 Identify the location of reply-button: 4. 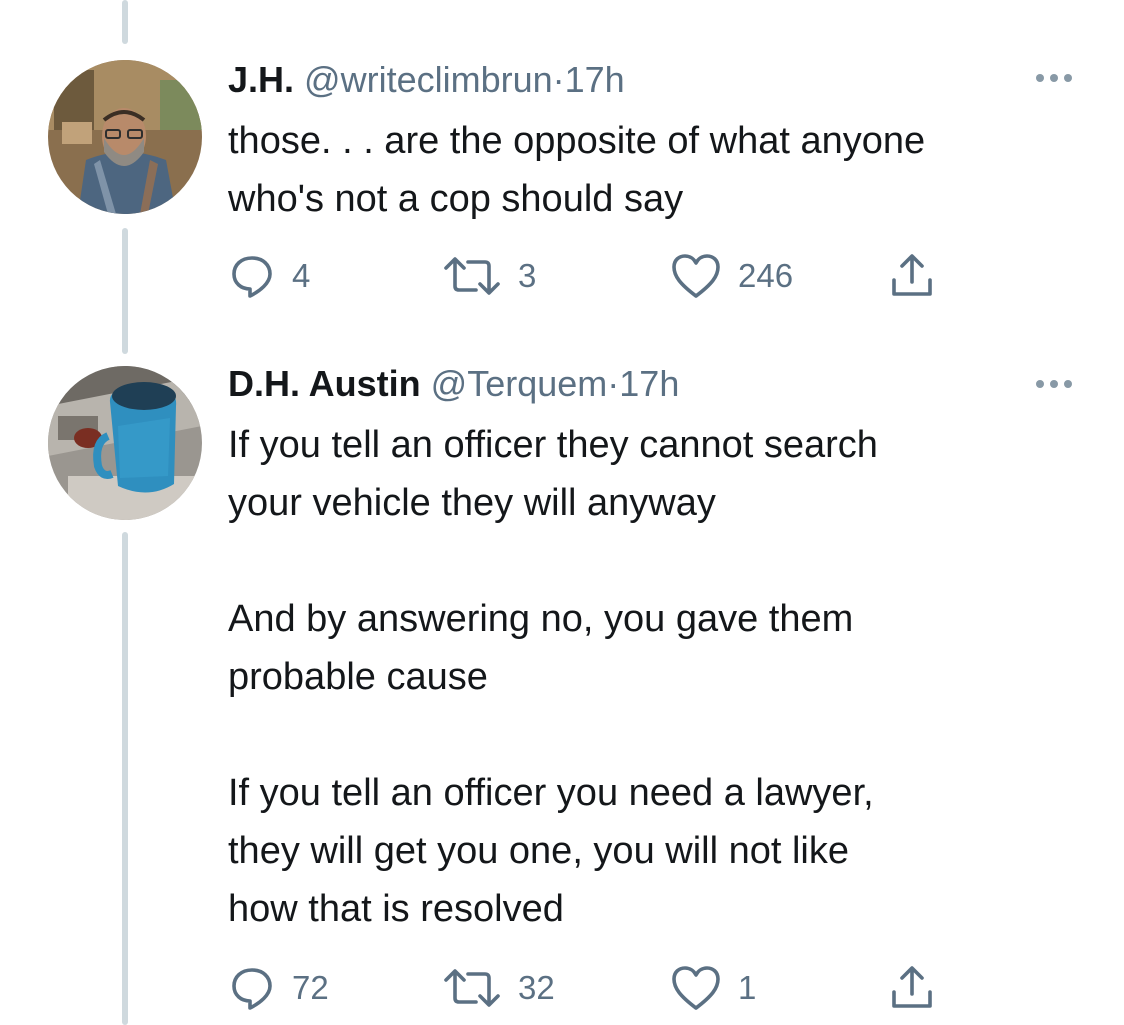
(269, 276).